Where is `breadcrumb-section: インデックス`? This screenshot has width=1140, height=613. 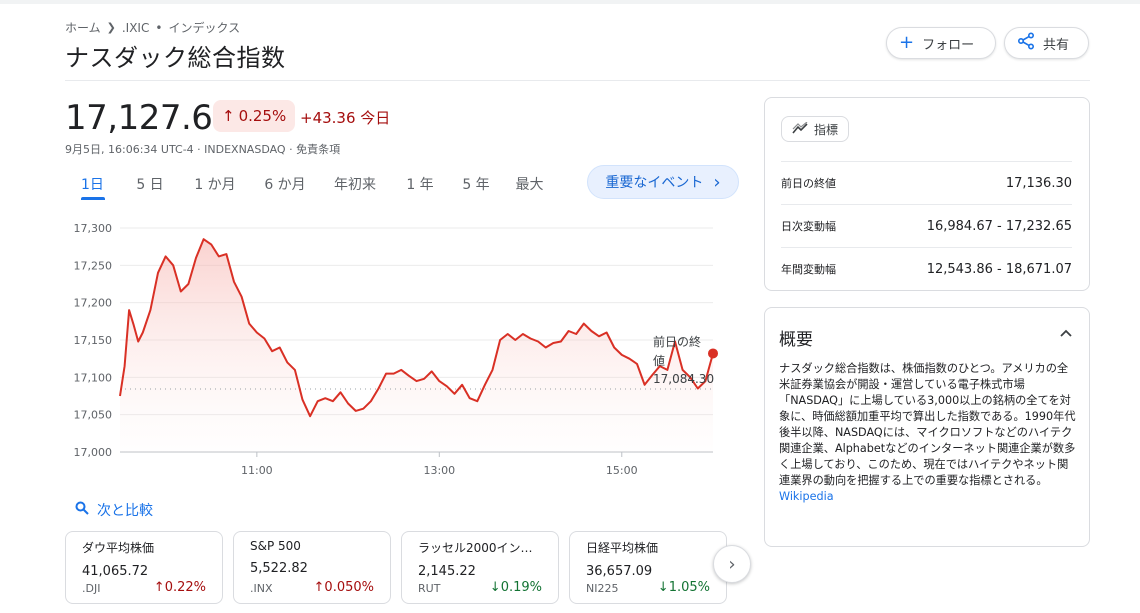
breadcrumb-section: インデックス is located at coordinates (204, 28).